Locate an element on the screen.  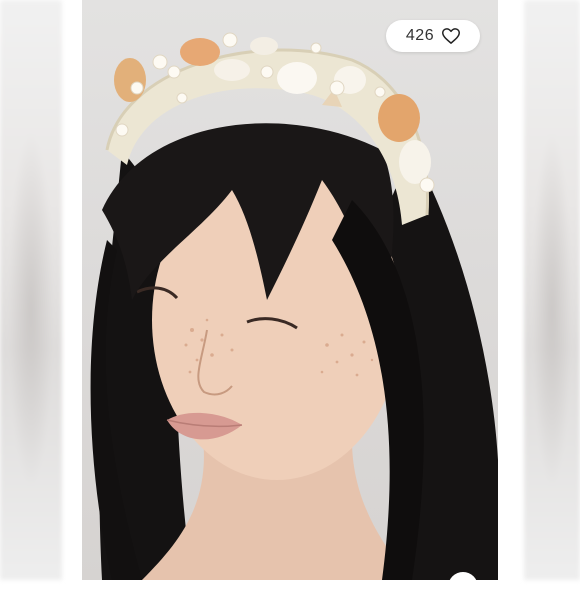
background-blur-right is located at coordinates (552, 290).